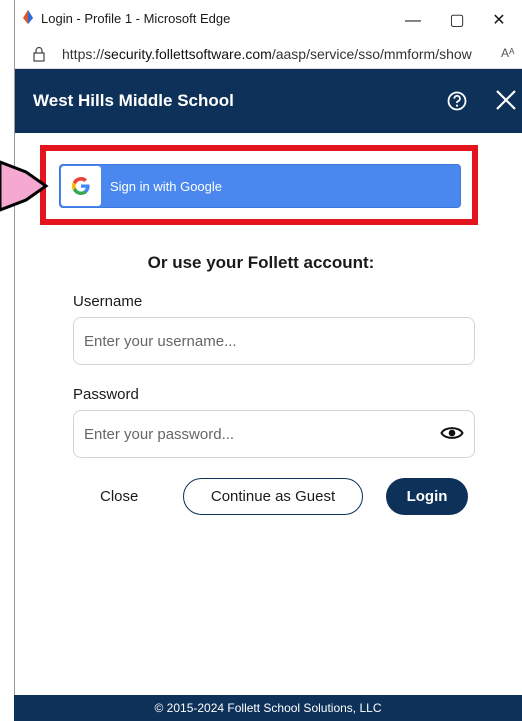 Image resolution: width=522 pixels, height=721 pixels. What do you see at coordinates (108, 301) in the screenshot?
I see `username-label: Username` at bounding box center [108, 301].